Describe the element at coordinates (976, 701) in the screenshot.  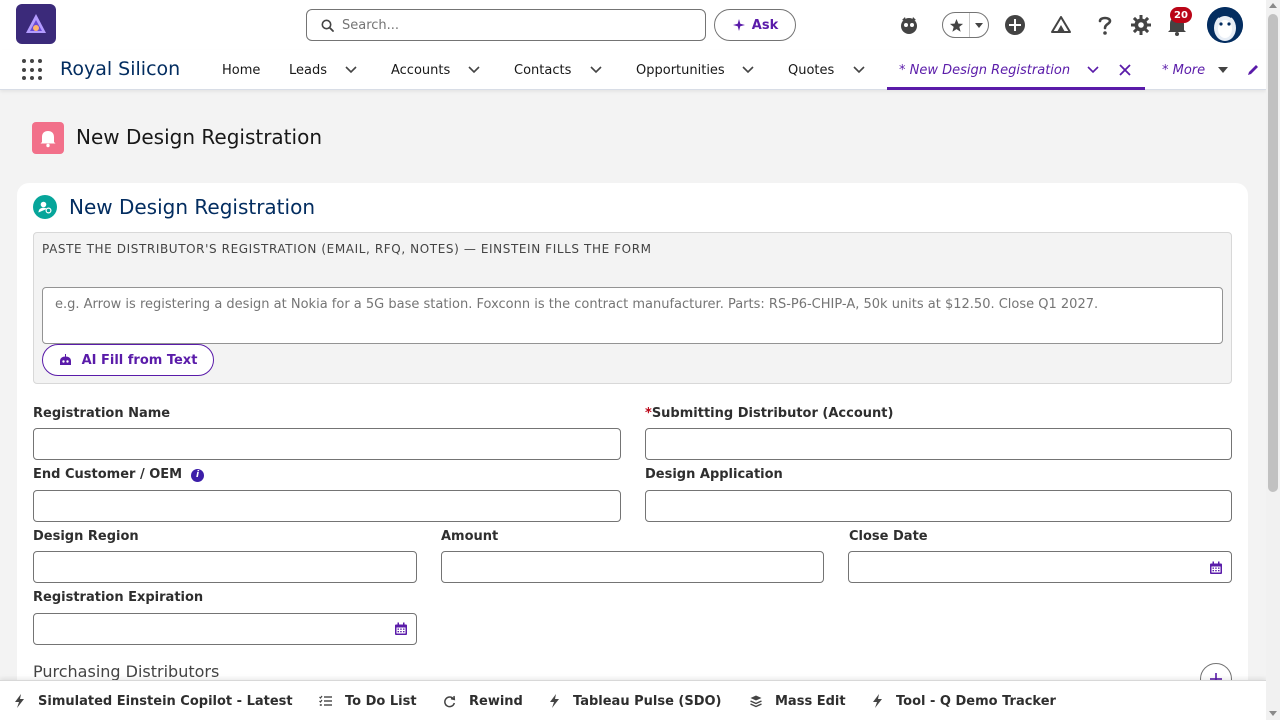
I see `utility-item-label: Tool - Q Demo Tracker` at that location.